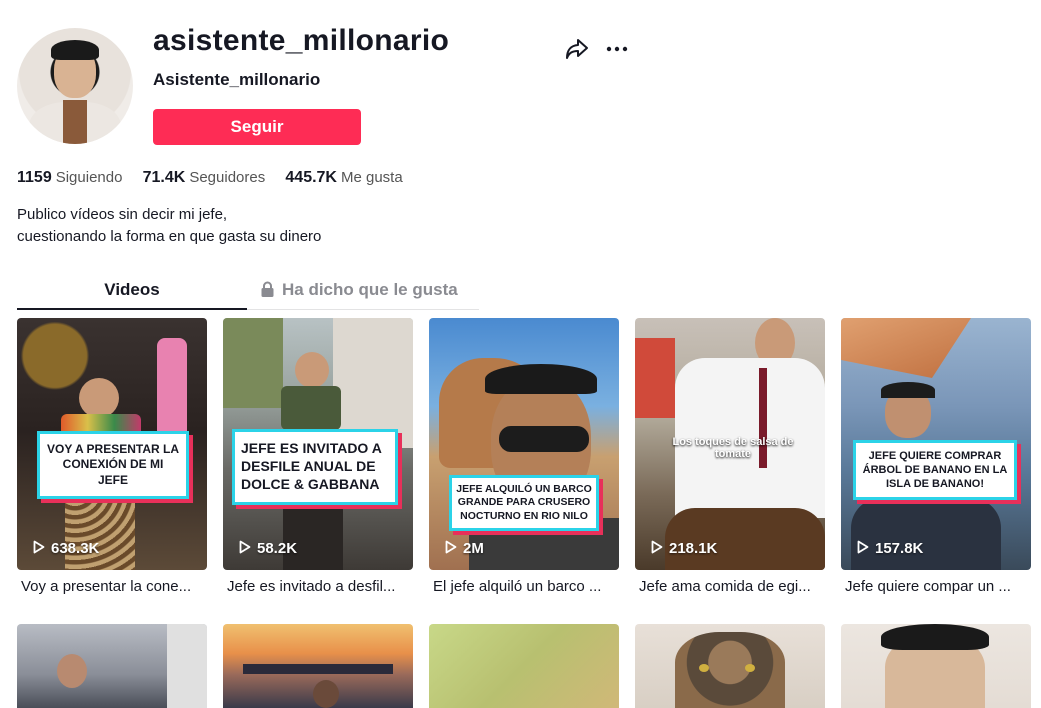  Describe the element at coordinates (122, 214) in the screenshot. I see `bio-line: Publico vídeos sin decir mi jefe,` at that location.